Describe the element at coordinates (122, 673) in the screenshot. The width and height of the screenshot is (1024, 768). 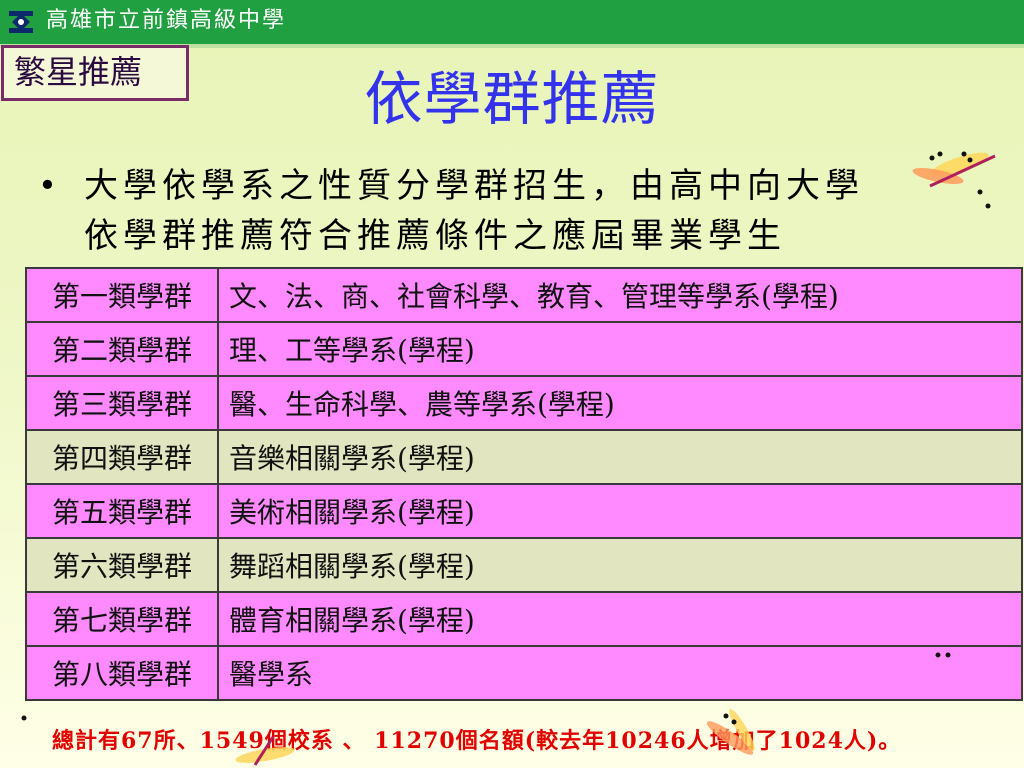
I see `group-name: 第八類學群` at that location.